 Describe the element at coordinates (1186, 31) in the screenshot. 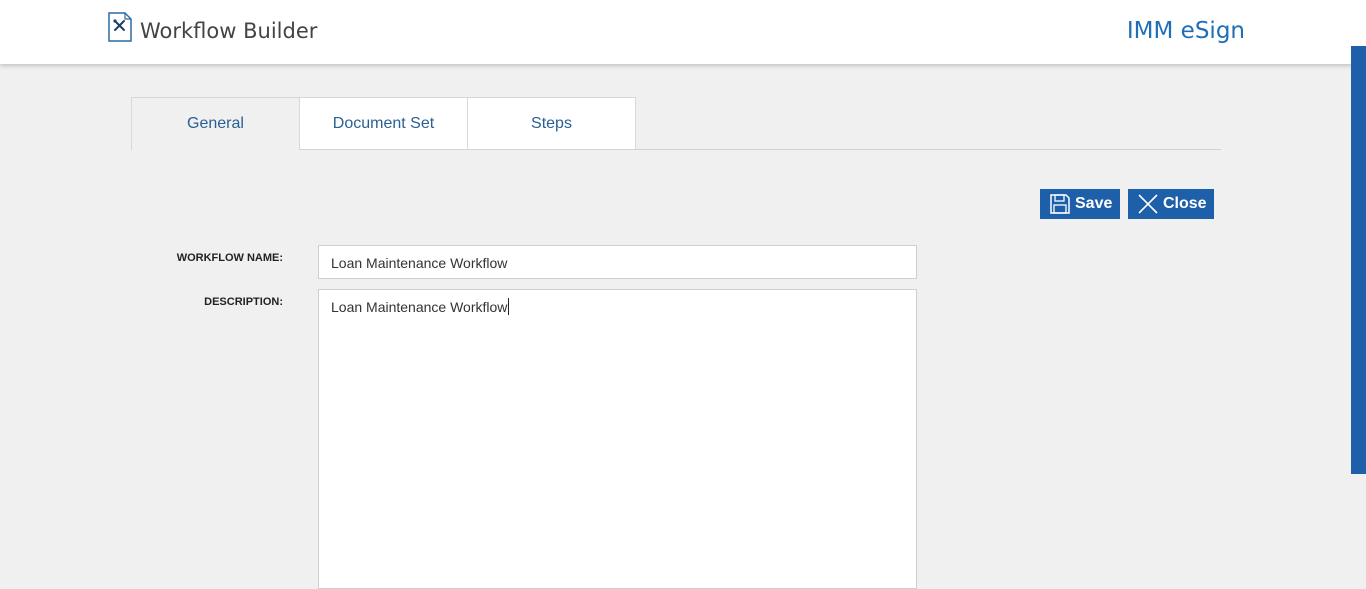

I see `brand-name: IMM eSign` at that location.